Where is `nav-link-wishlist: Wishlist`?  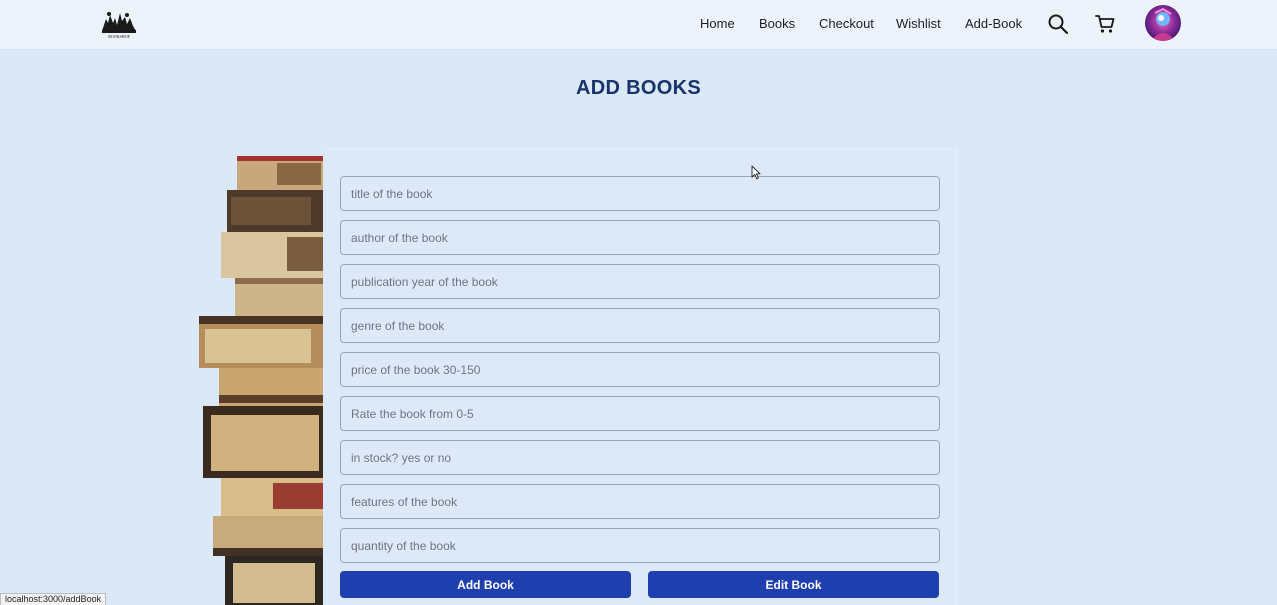
nav-link-wishlist: Wishlist is located at coordinates (918, 23).